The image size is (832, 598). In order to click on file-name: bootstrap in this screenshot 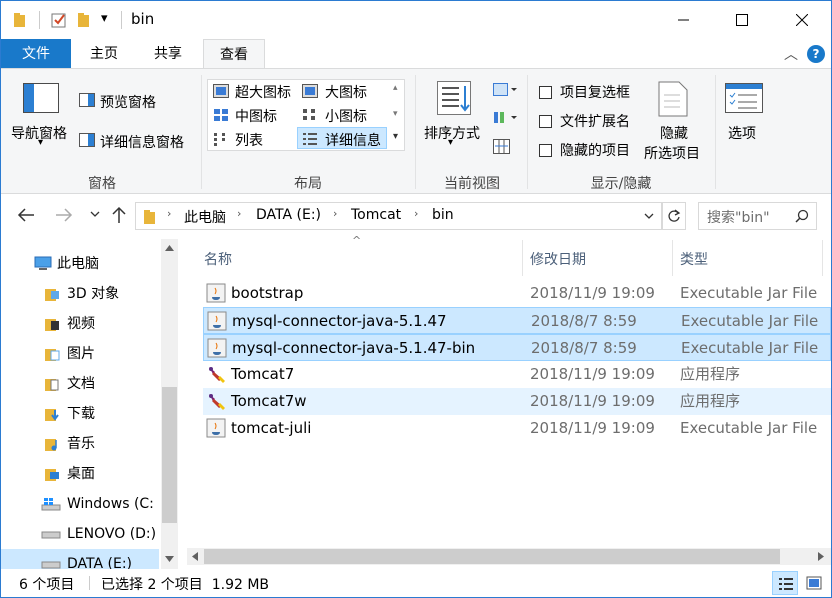, I will do `click(267, 293)`.